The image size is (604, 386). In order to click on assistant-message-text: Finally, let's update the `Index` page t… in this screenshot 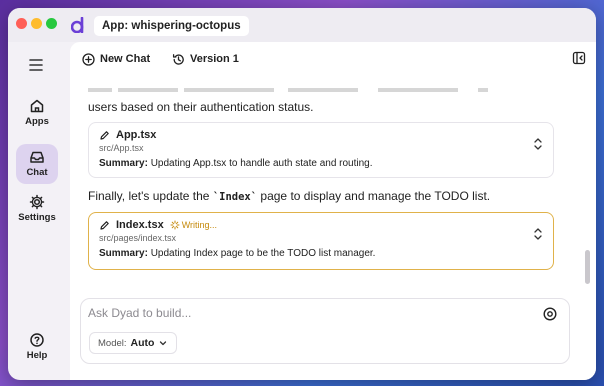, I will do `click(289, 196)`.